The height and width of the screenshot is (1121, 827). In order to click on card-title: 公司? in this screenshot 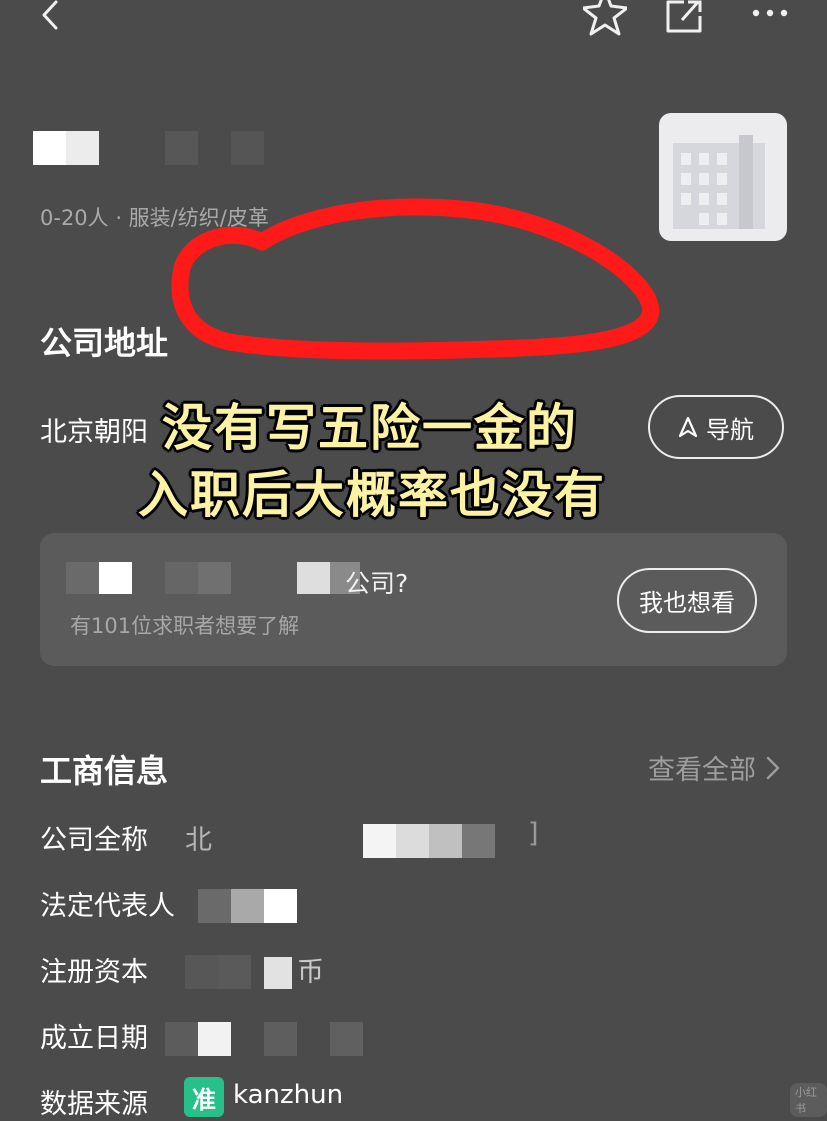, I will do `click(377, 583)`.